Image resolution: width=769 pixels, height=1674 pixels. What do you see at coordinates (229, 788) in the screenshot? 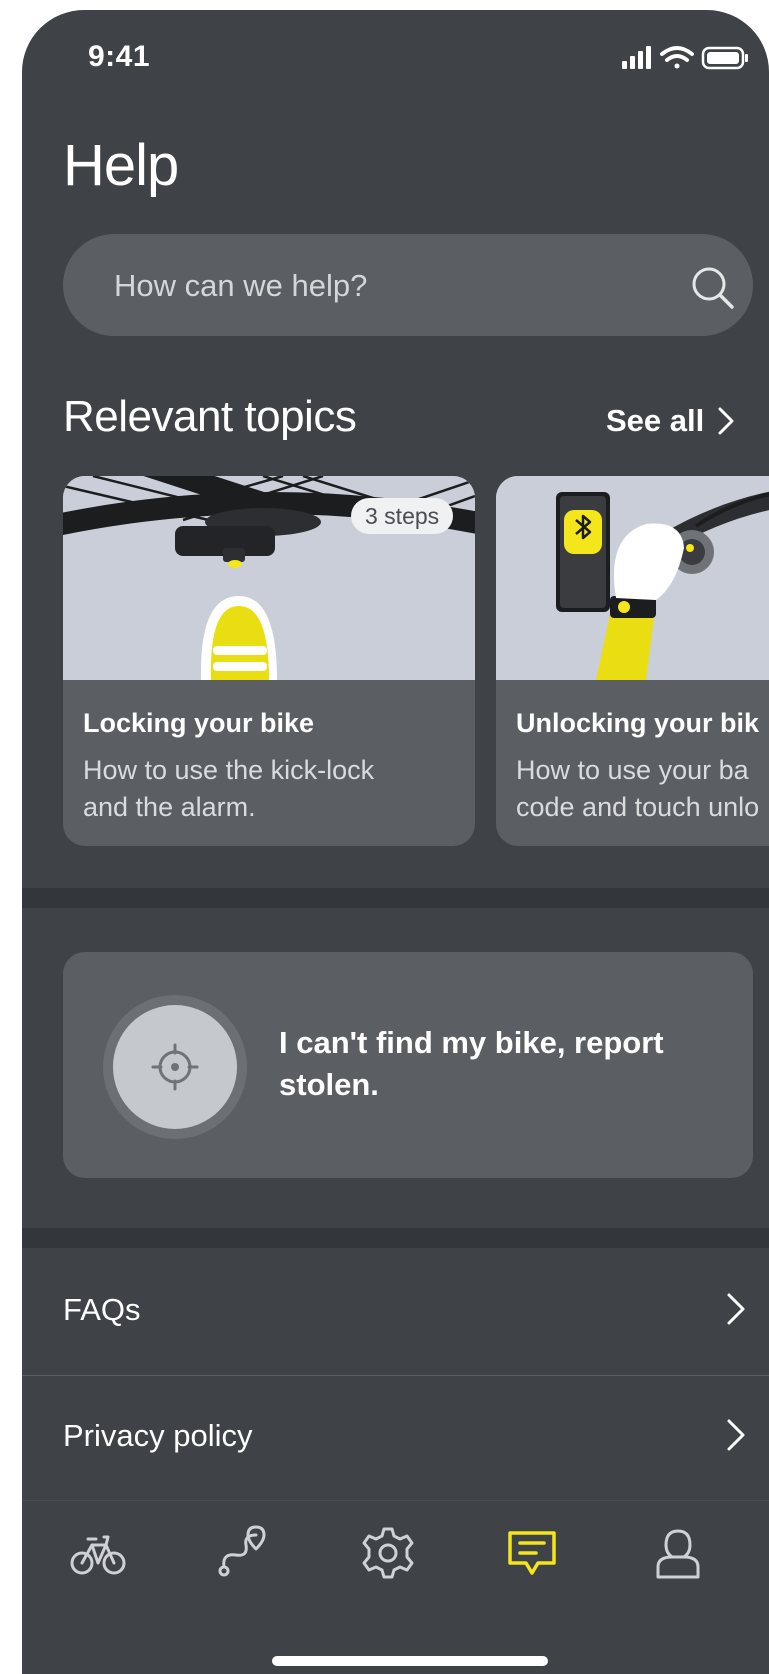
I see `card-description: How to use the kick-lock and the alarm.` at bounding box center [229, 788].